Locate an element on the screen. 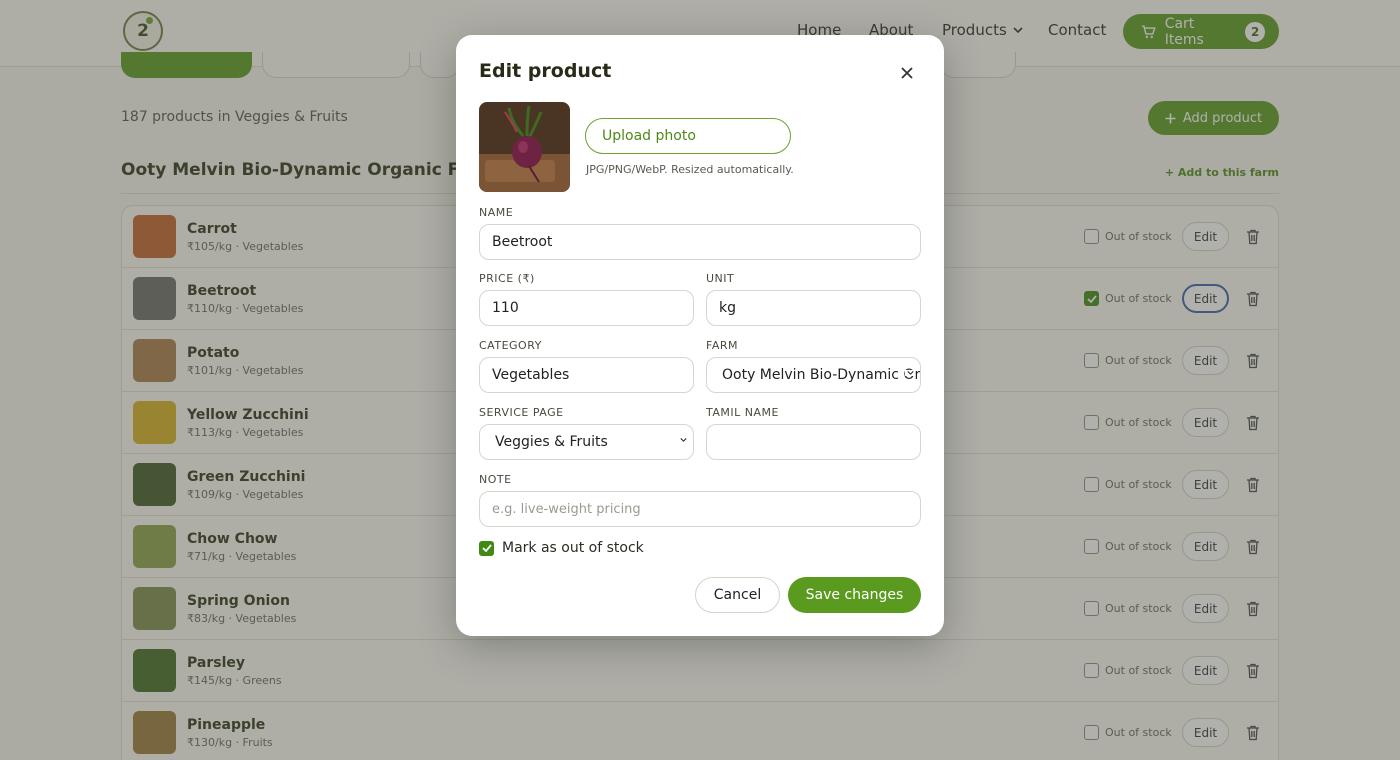 The image size is (1400, 760). close-button is located at coordinates (907, 73).